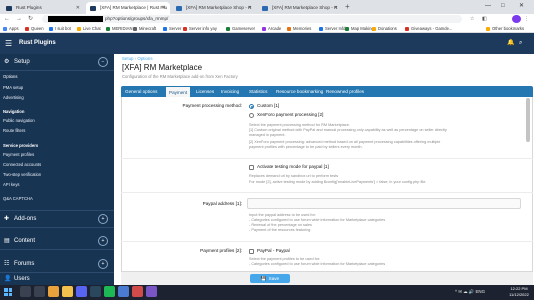  Describe the element at coordinates (127, 58) in the screenshot. I see `breadcrumb-setup: Setup` at that location.